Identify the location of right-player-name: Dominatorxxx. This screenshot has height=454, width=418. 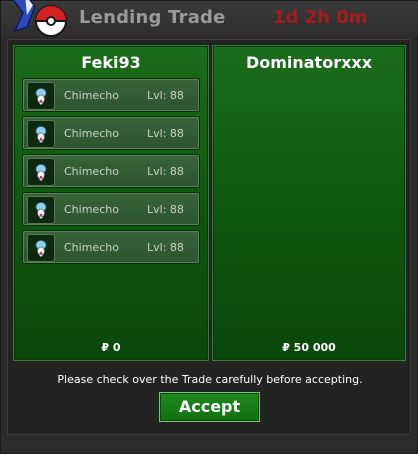
(309, 62).